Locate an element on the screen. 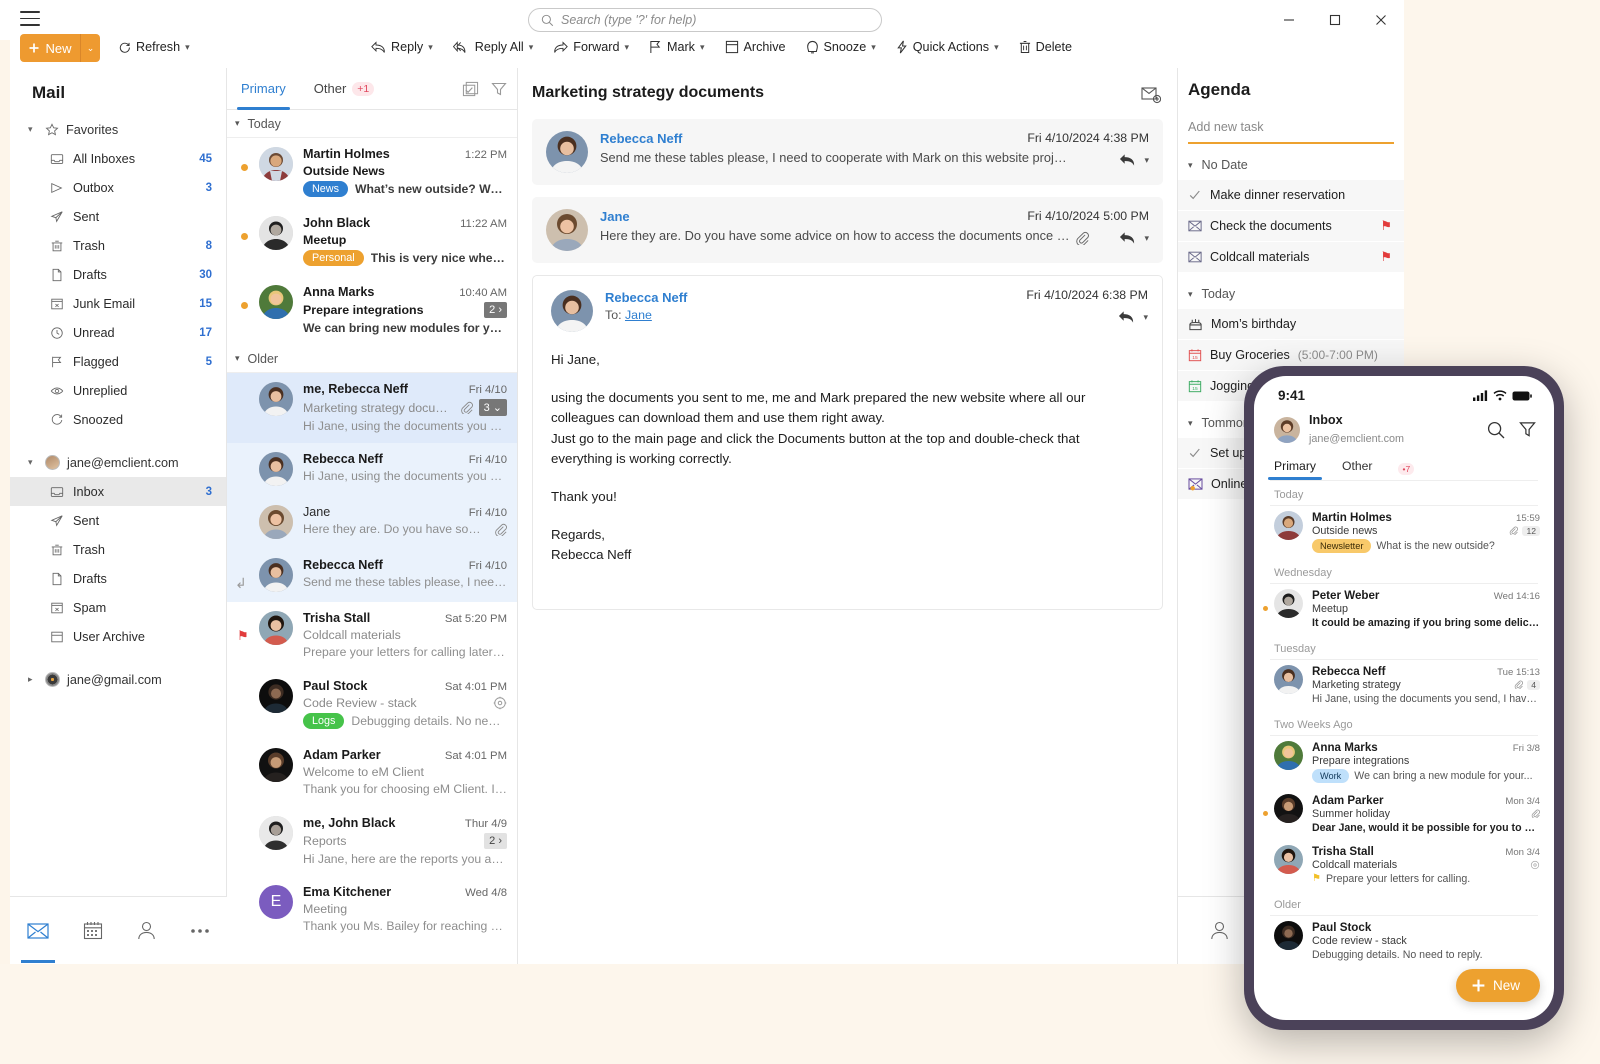 This screenshot has height=1064, width=1600. sidebar-item-drafts: Drafts 30 is located at coordinates (118, 274).